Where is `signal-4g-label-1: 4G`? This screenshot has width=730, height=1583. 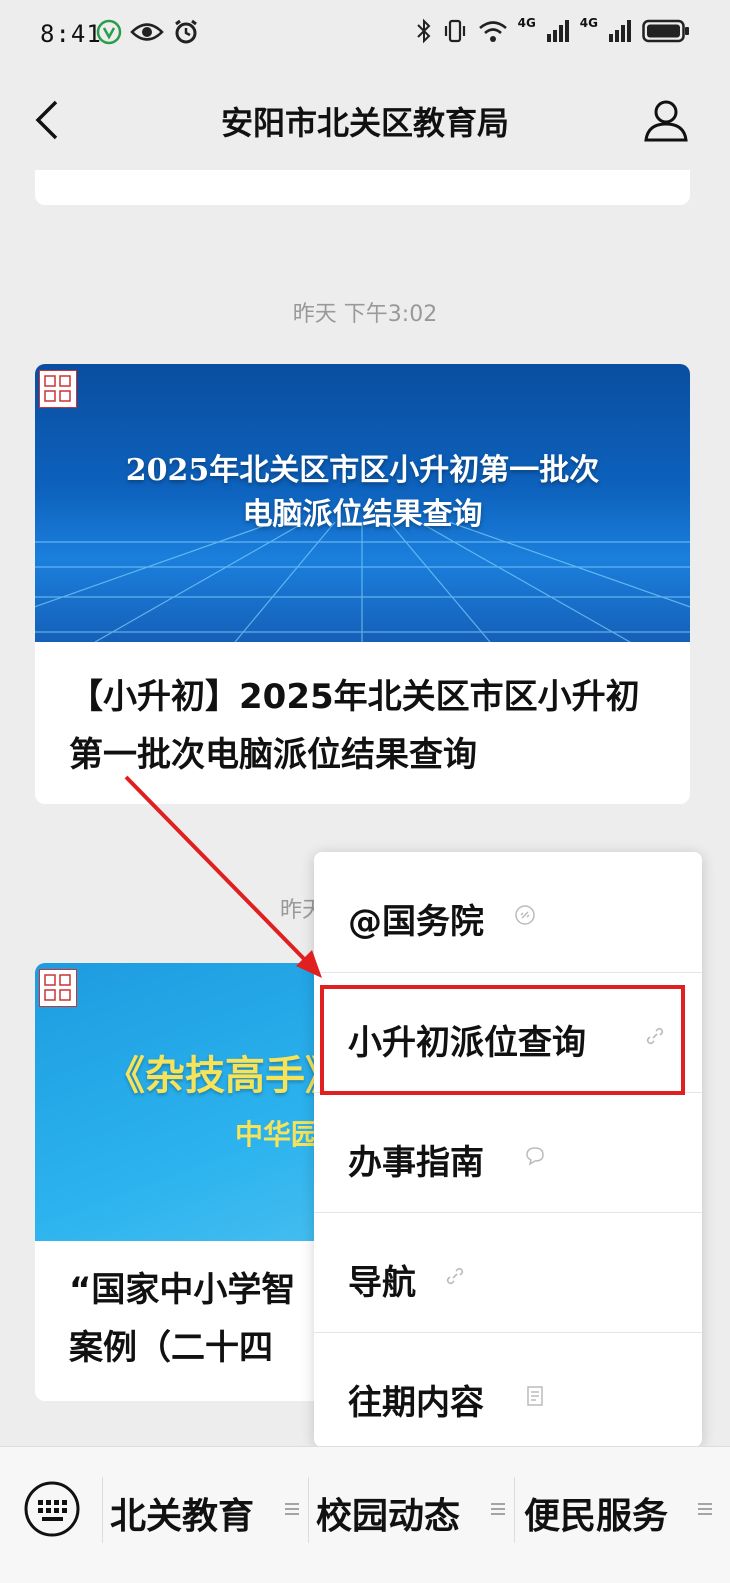
signal-4g-label-1: 4G is located at coordinates (526, 23).